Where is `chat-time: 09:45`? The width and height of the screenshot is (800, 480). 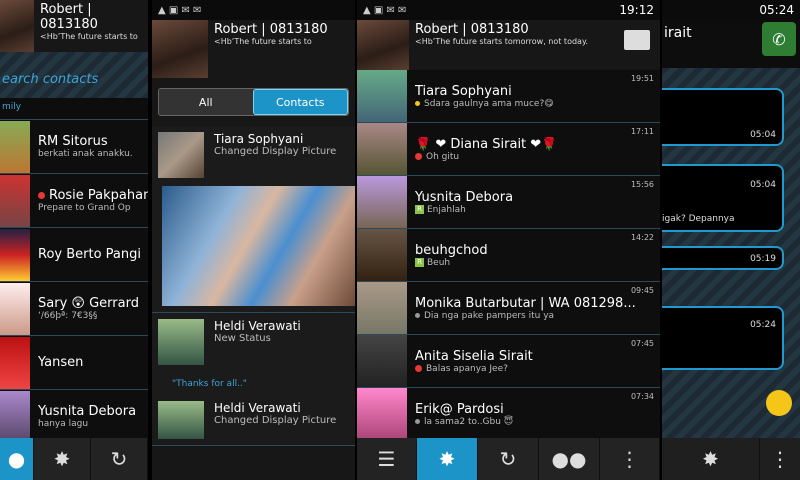
chat-time: 09:45 is located at coordinates (642, 290).